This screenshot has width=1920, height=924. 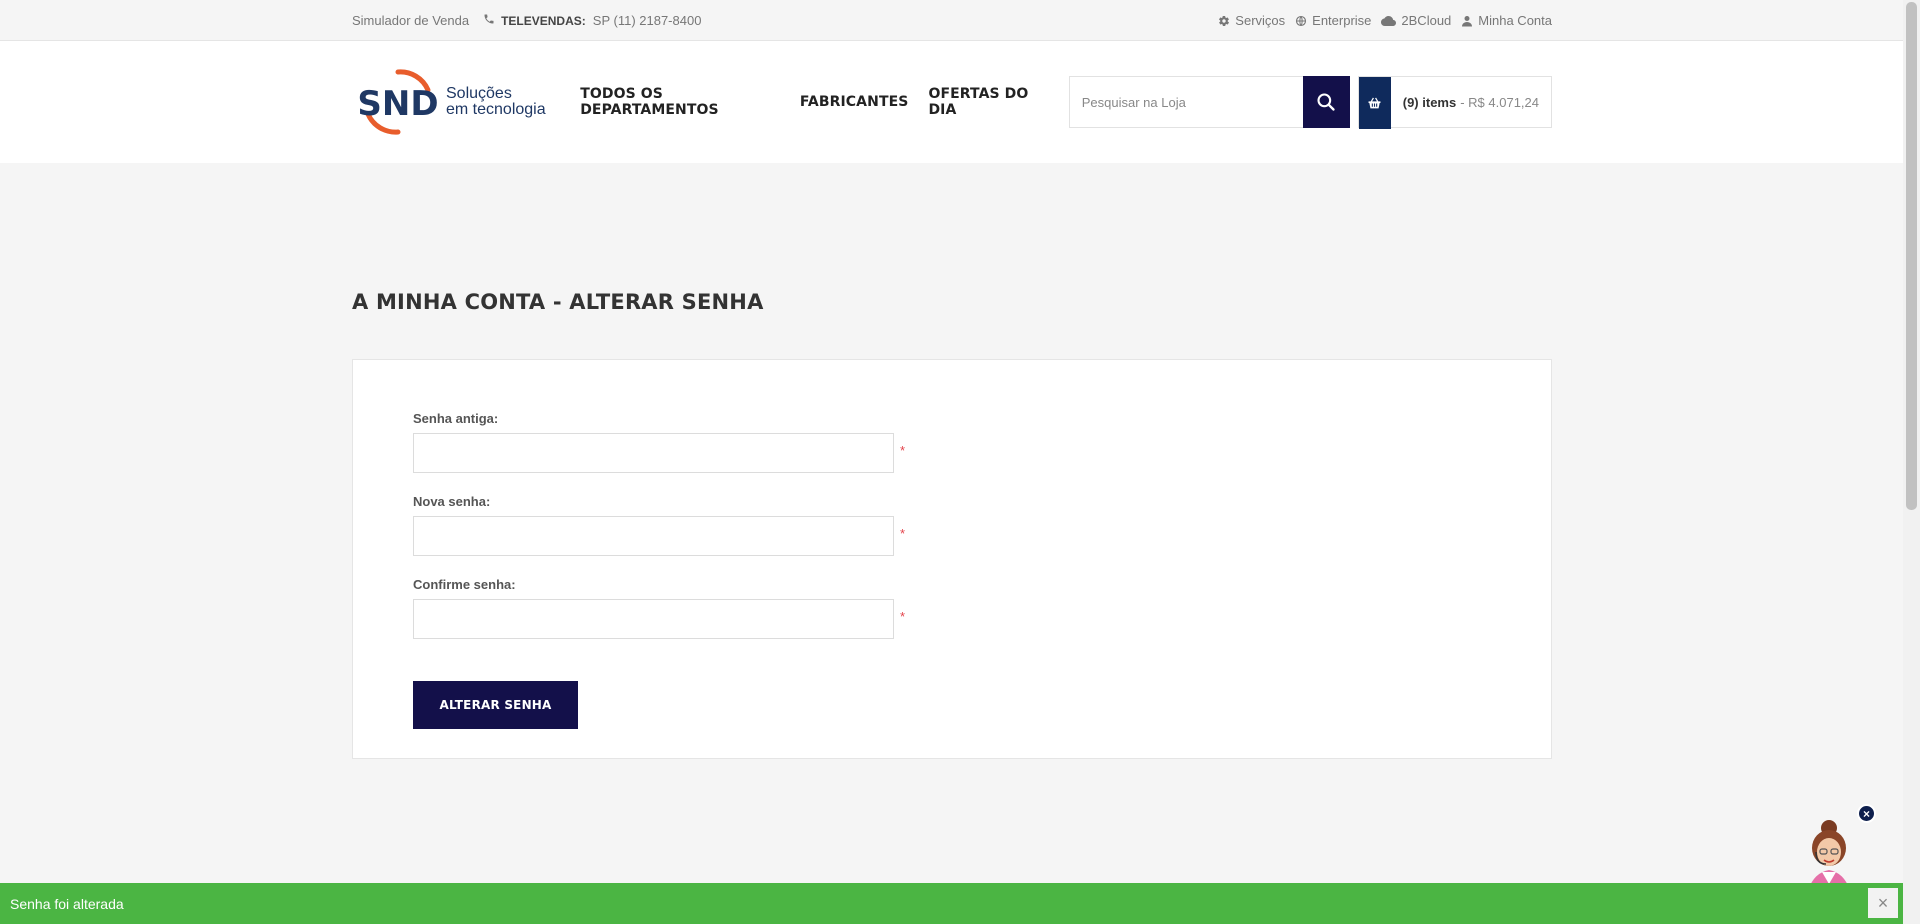 What do you see at coordinates (1260, 20) in the screenshot?
I see `services-label: Serviços` at bounding box center [1260, 20].